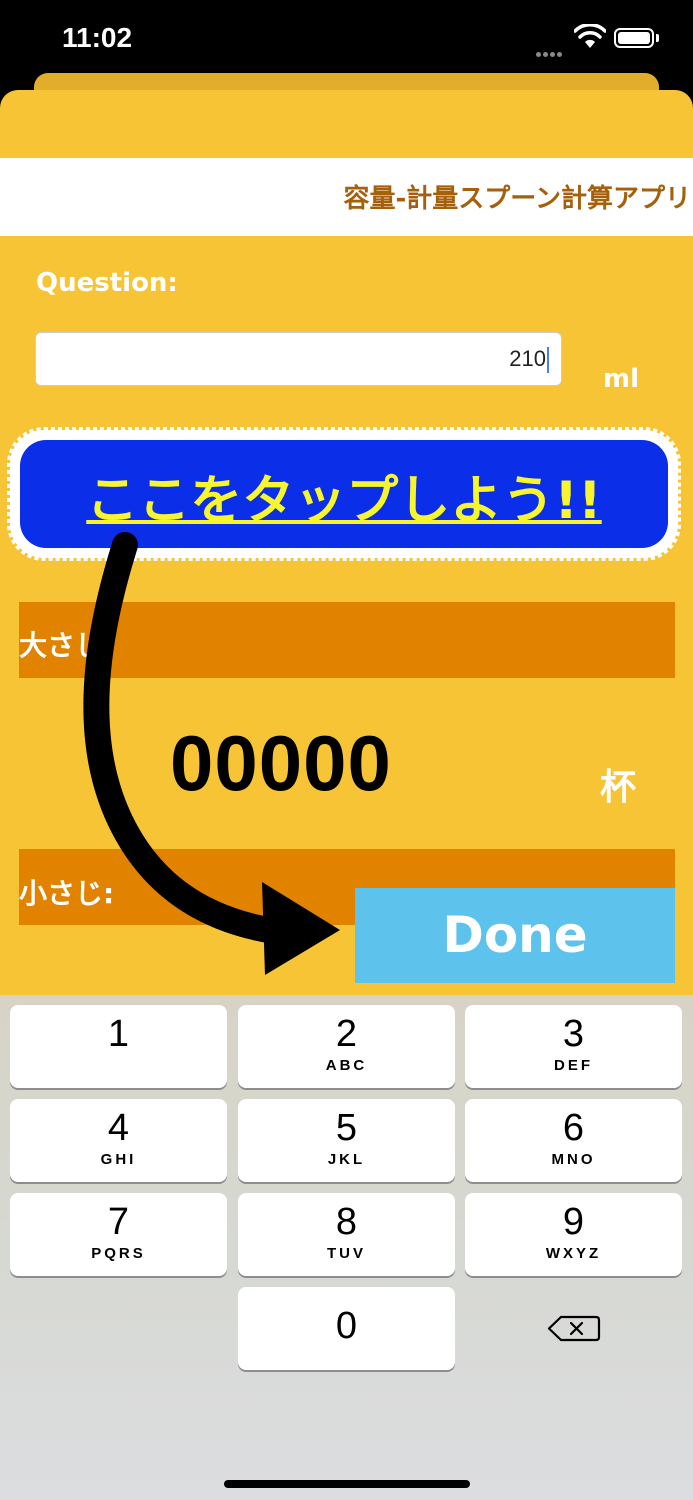 This screenshot has width=693, height=1500. Describe the element at coordinates (118, 1159) in the screenshot. I see `key-letters: GHI` at that location.